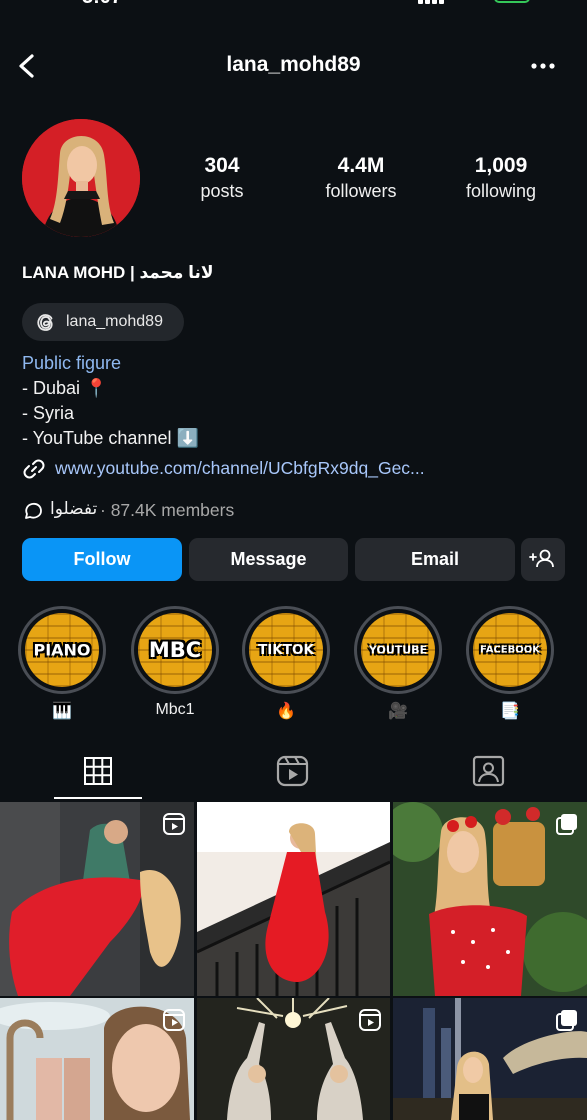 The width and height of the screenshot is (587, 1120). I want to click on profile-username: lana_mohd89, so click(293, 64).